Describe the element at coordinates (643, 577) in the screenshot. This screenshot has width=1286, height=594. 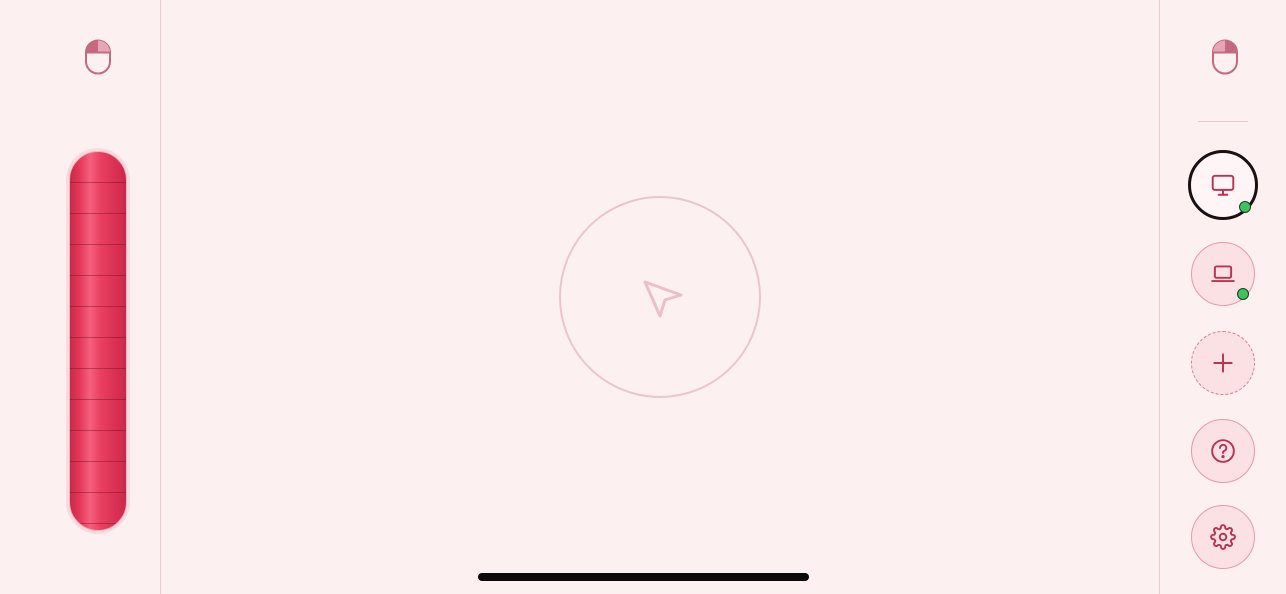
I see `home-indicator` at that location.